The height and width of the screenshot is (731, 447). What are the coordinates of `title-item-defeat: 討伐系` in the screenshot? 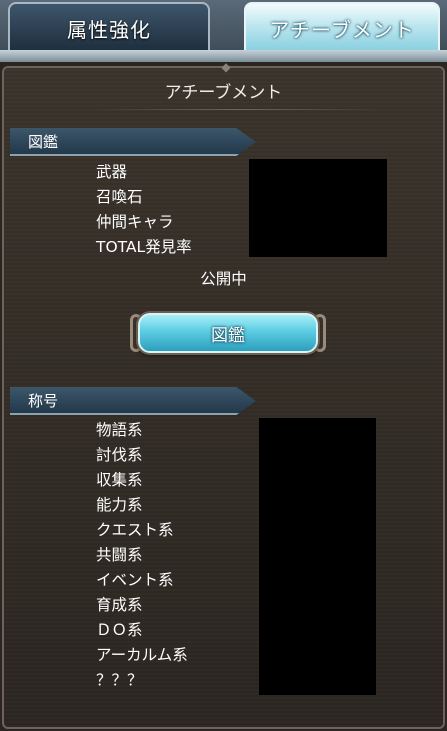 It's located at (119, 455).